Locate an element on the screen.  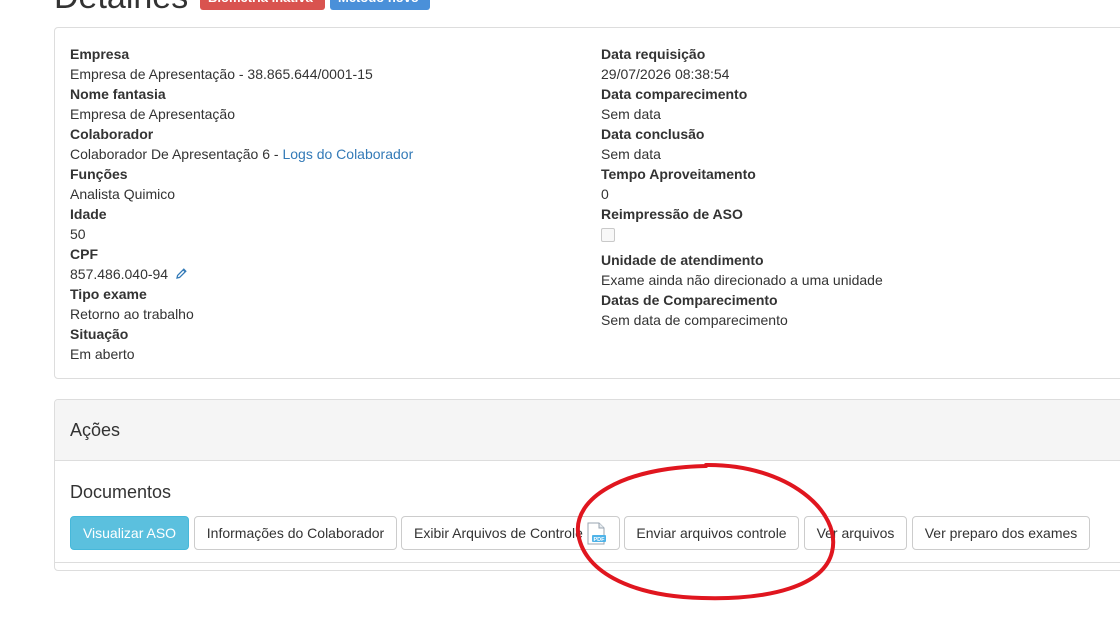
data-requisicao-value: 29/07/2026 08:38:54 is located at coordinates (665, 74).